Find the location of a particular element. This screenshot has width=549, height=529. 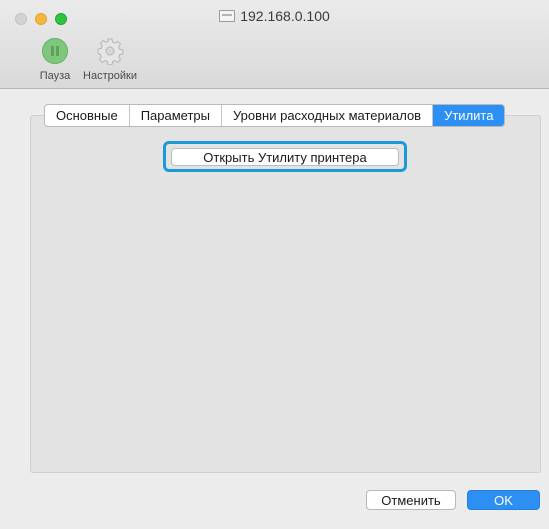

window-title: 192.168.0.100 is located at coordinates (274, 16).